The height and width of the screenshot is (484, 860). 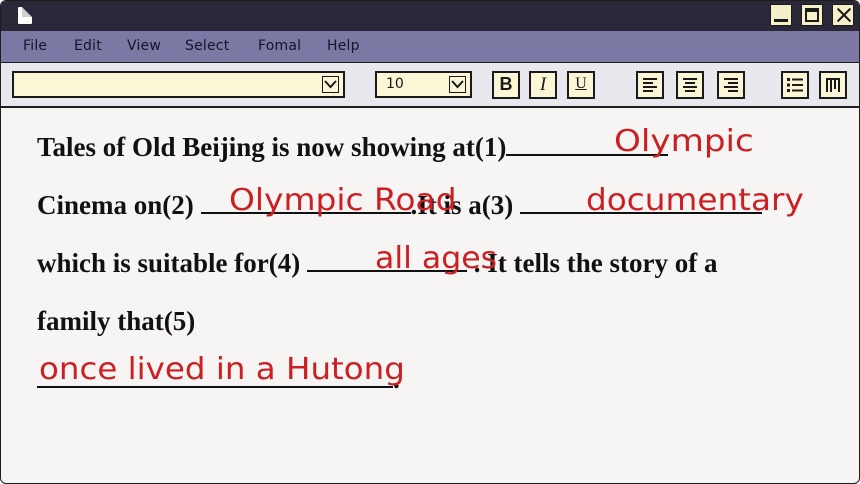 What do you see at coordinates (178, 84) in the screenshot?
I see `font-family-select` at bounding box center [178, 84].